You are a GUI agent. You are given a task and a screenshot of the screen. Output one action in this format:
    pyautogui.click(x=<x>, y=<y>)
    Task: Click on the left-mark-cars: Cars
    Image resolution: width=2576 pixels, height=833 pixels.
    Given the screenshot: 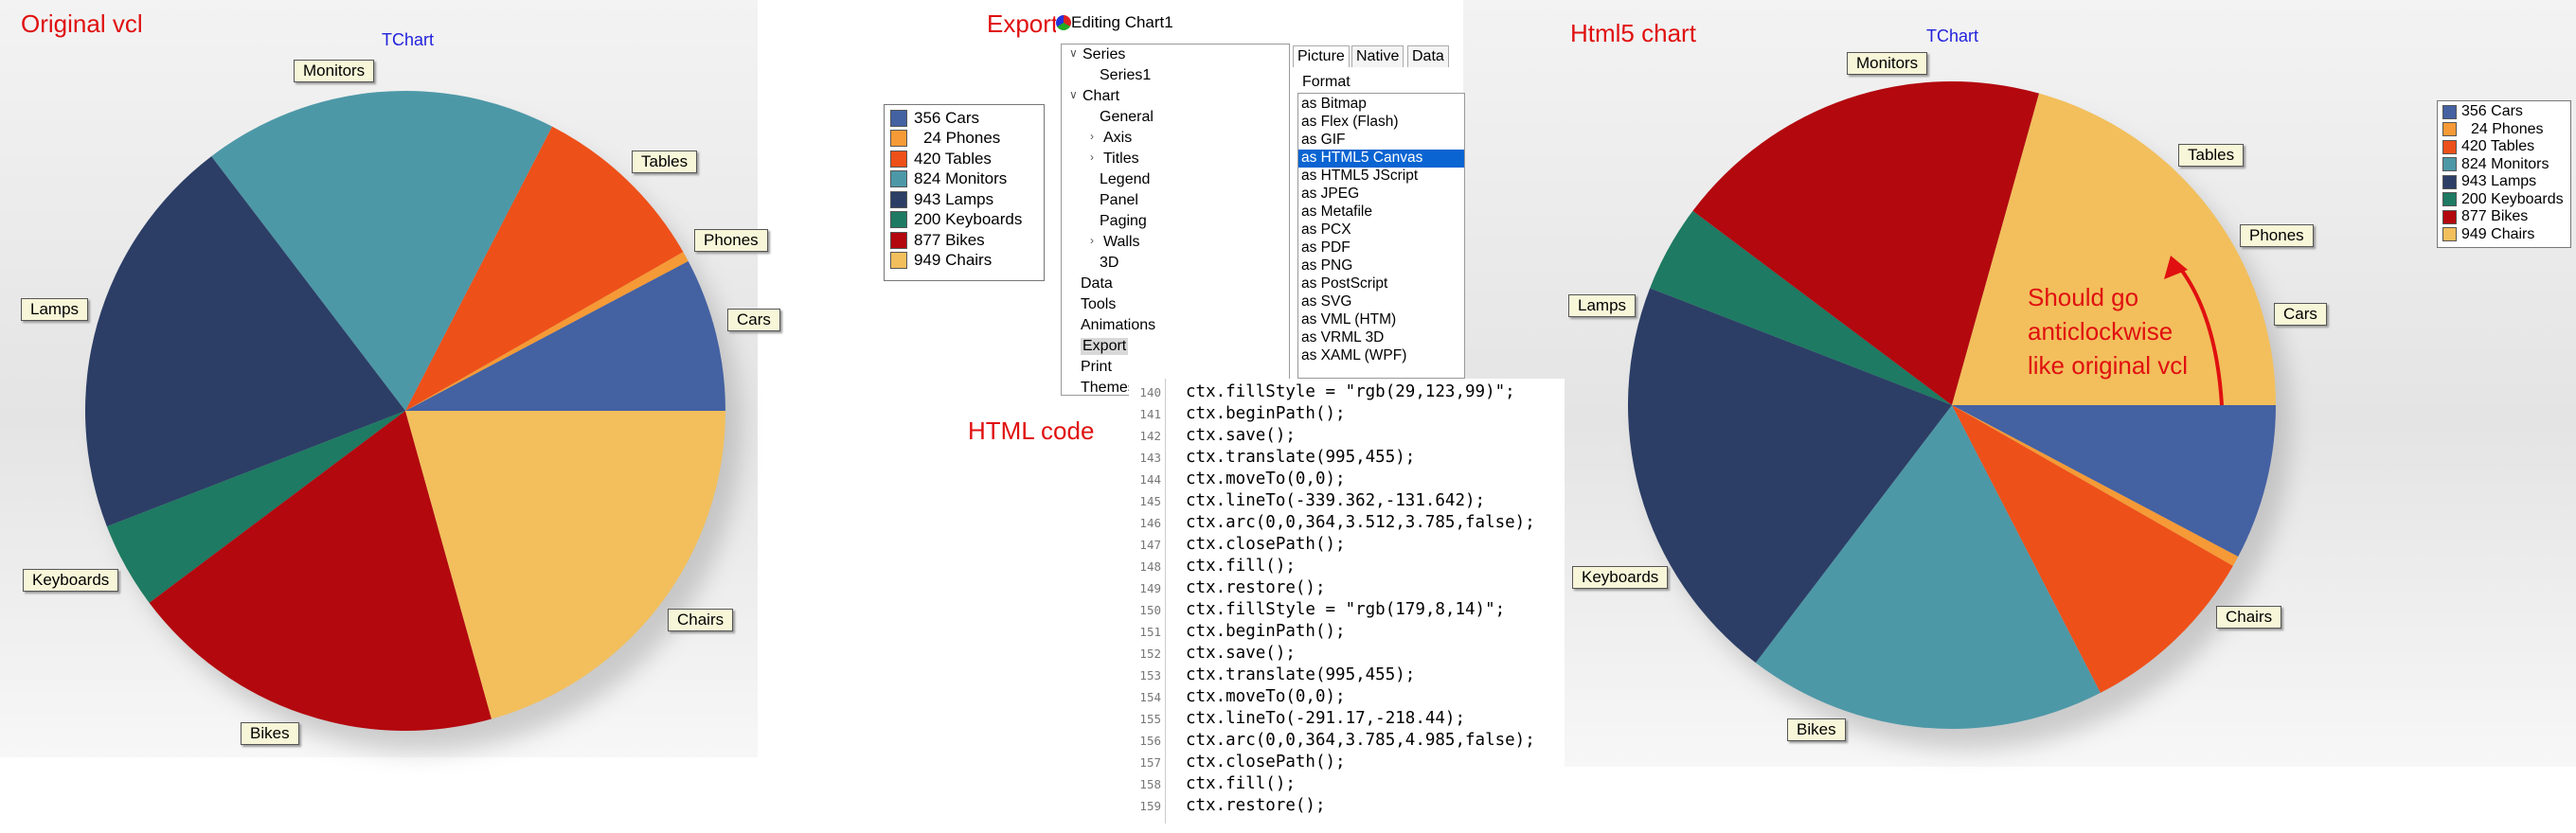 What is the action you would take?
    pyautogui.click(x=753, y=320)
    